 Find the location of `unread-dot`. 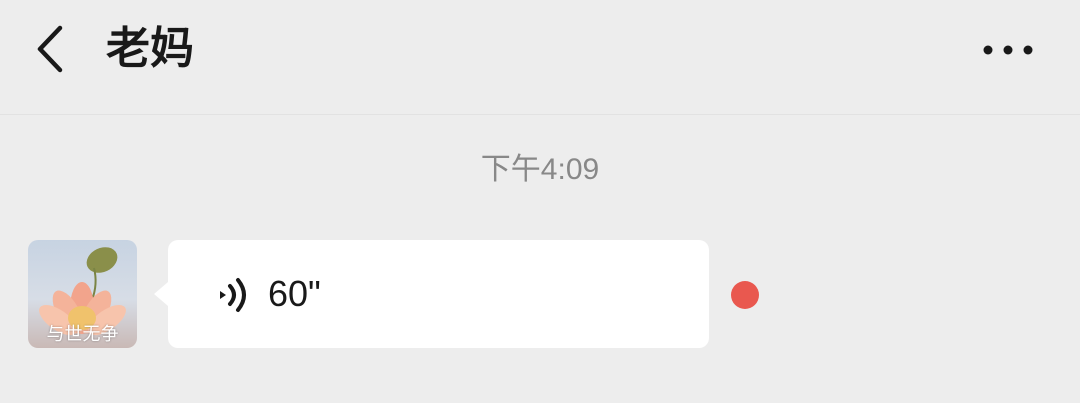

unread-dot is located at coordinates (745, 295).